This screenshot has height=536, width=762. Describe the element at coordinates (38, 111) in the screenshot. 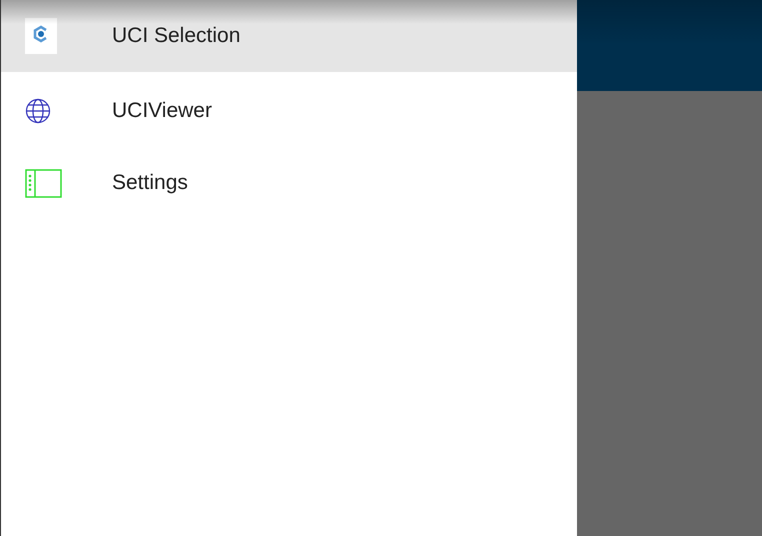

I see `globe-icon` at that location.